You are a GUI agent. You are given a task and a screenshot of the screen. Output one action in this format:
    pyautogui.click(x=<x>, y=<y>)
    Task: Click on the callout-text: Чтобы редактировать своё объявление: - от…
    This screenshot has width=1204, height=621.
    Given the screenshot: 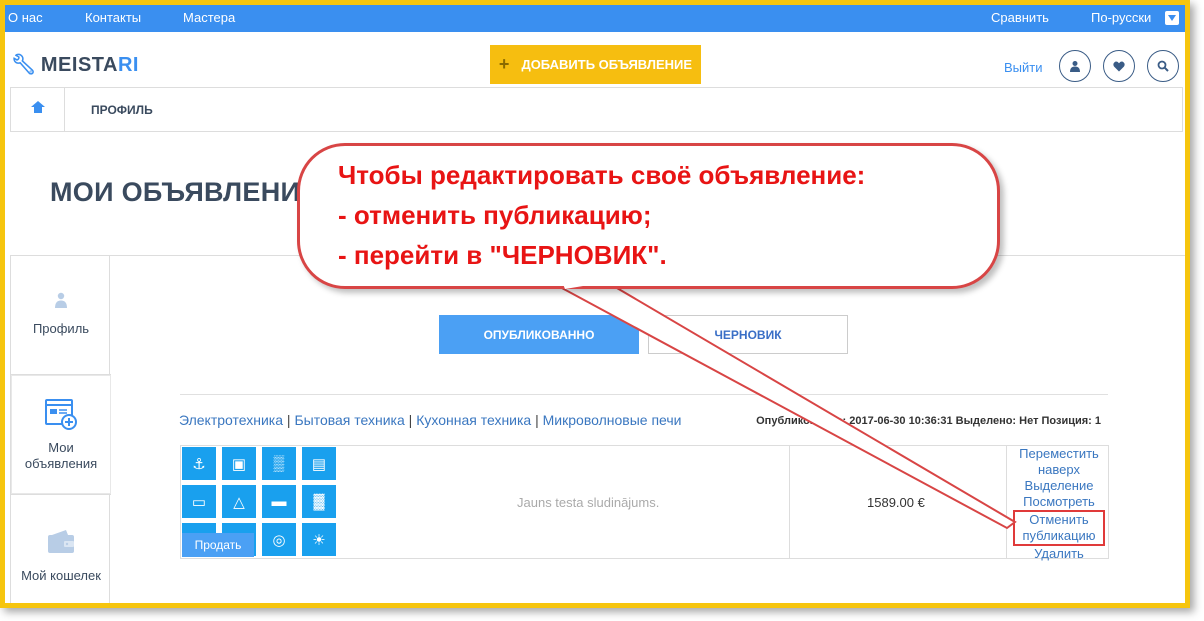 What is the action you would take?
    pyautogui.click(x=601, y=215)
    